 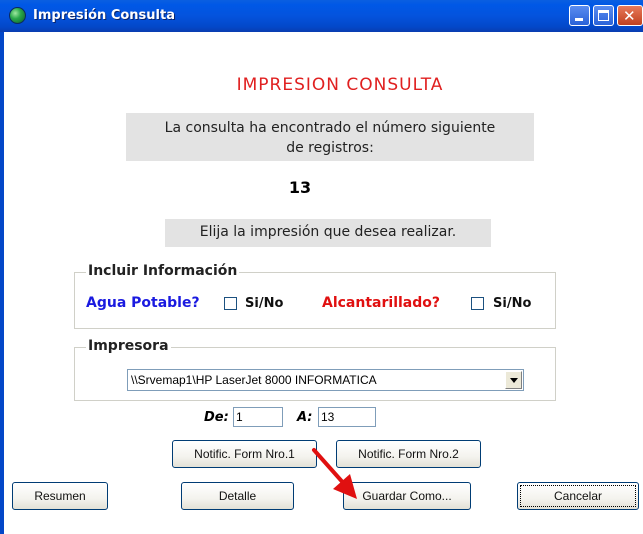 What do you see at coordinates (321, 16) in the screenshot?
I see `title-bar: Impresión Consulta ✕` at bounding box center [321, 16].